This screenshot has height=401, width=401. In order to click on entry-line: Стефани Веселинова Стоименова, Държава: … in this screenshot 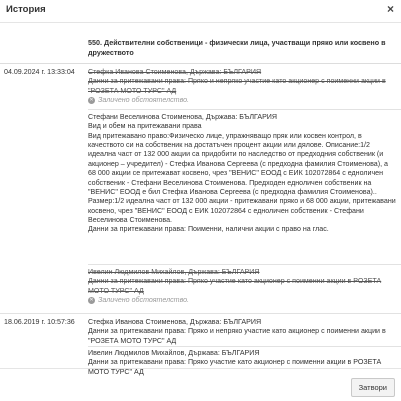, I will do `click(183, 117)`.